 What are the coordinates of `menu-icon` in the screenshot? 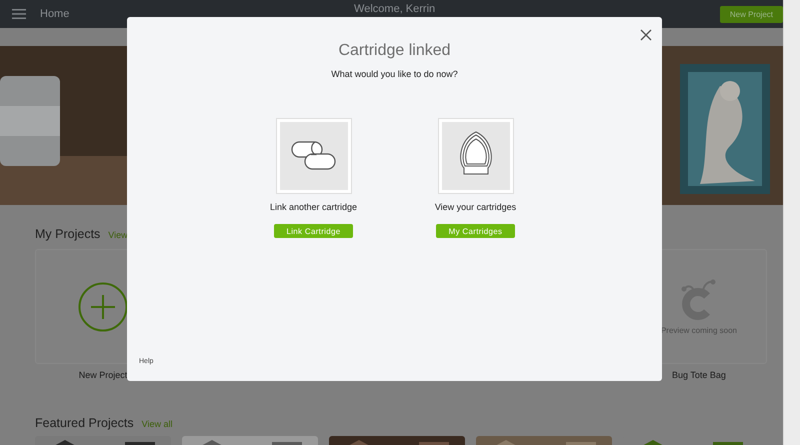 It's located at (19, 14).